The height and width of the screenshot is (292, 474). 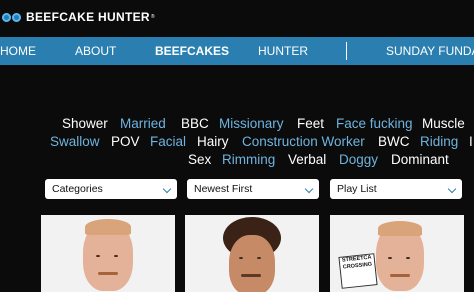 What do you see at coordinates (248, 159) in the screenshot?
I see `tag-link: Rimming` at bounding box center [248, 159].